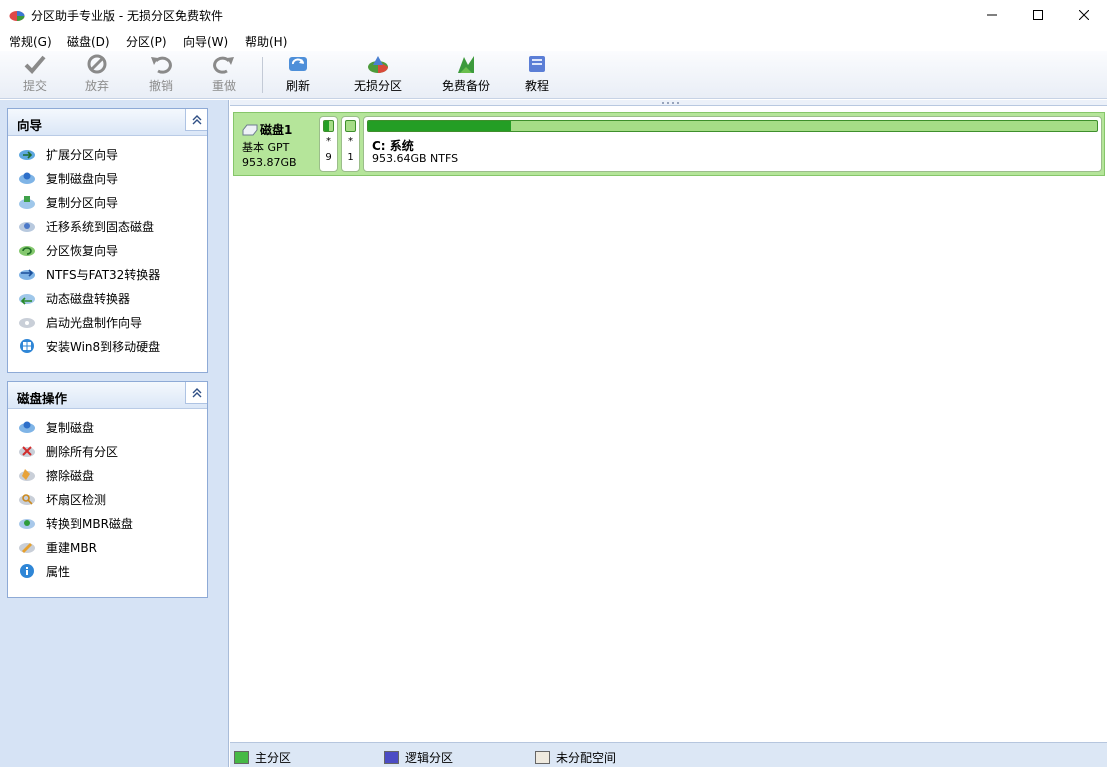 The width and height of the screenshot is (1107, 767). What do you see at coordinates (378, 75) in the screenshot?
I see `lossless-partition-button: 无损分区` at bounding box center [378, 75].